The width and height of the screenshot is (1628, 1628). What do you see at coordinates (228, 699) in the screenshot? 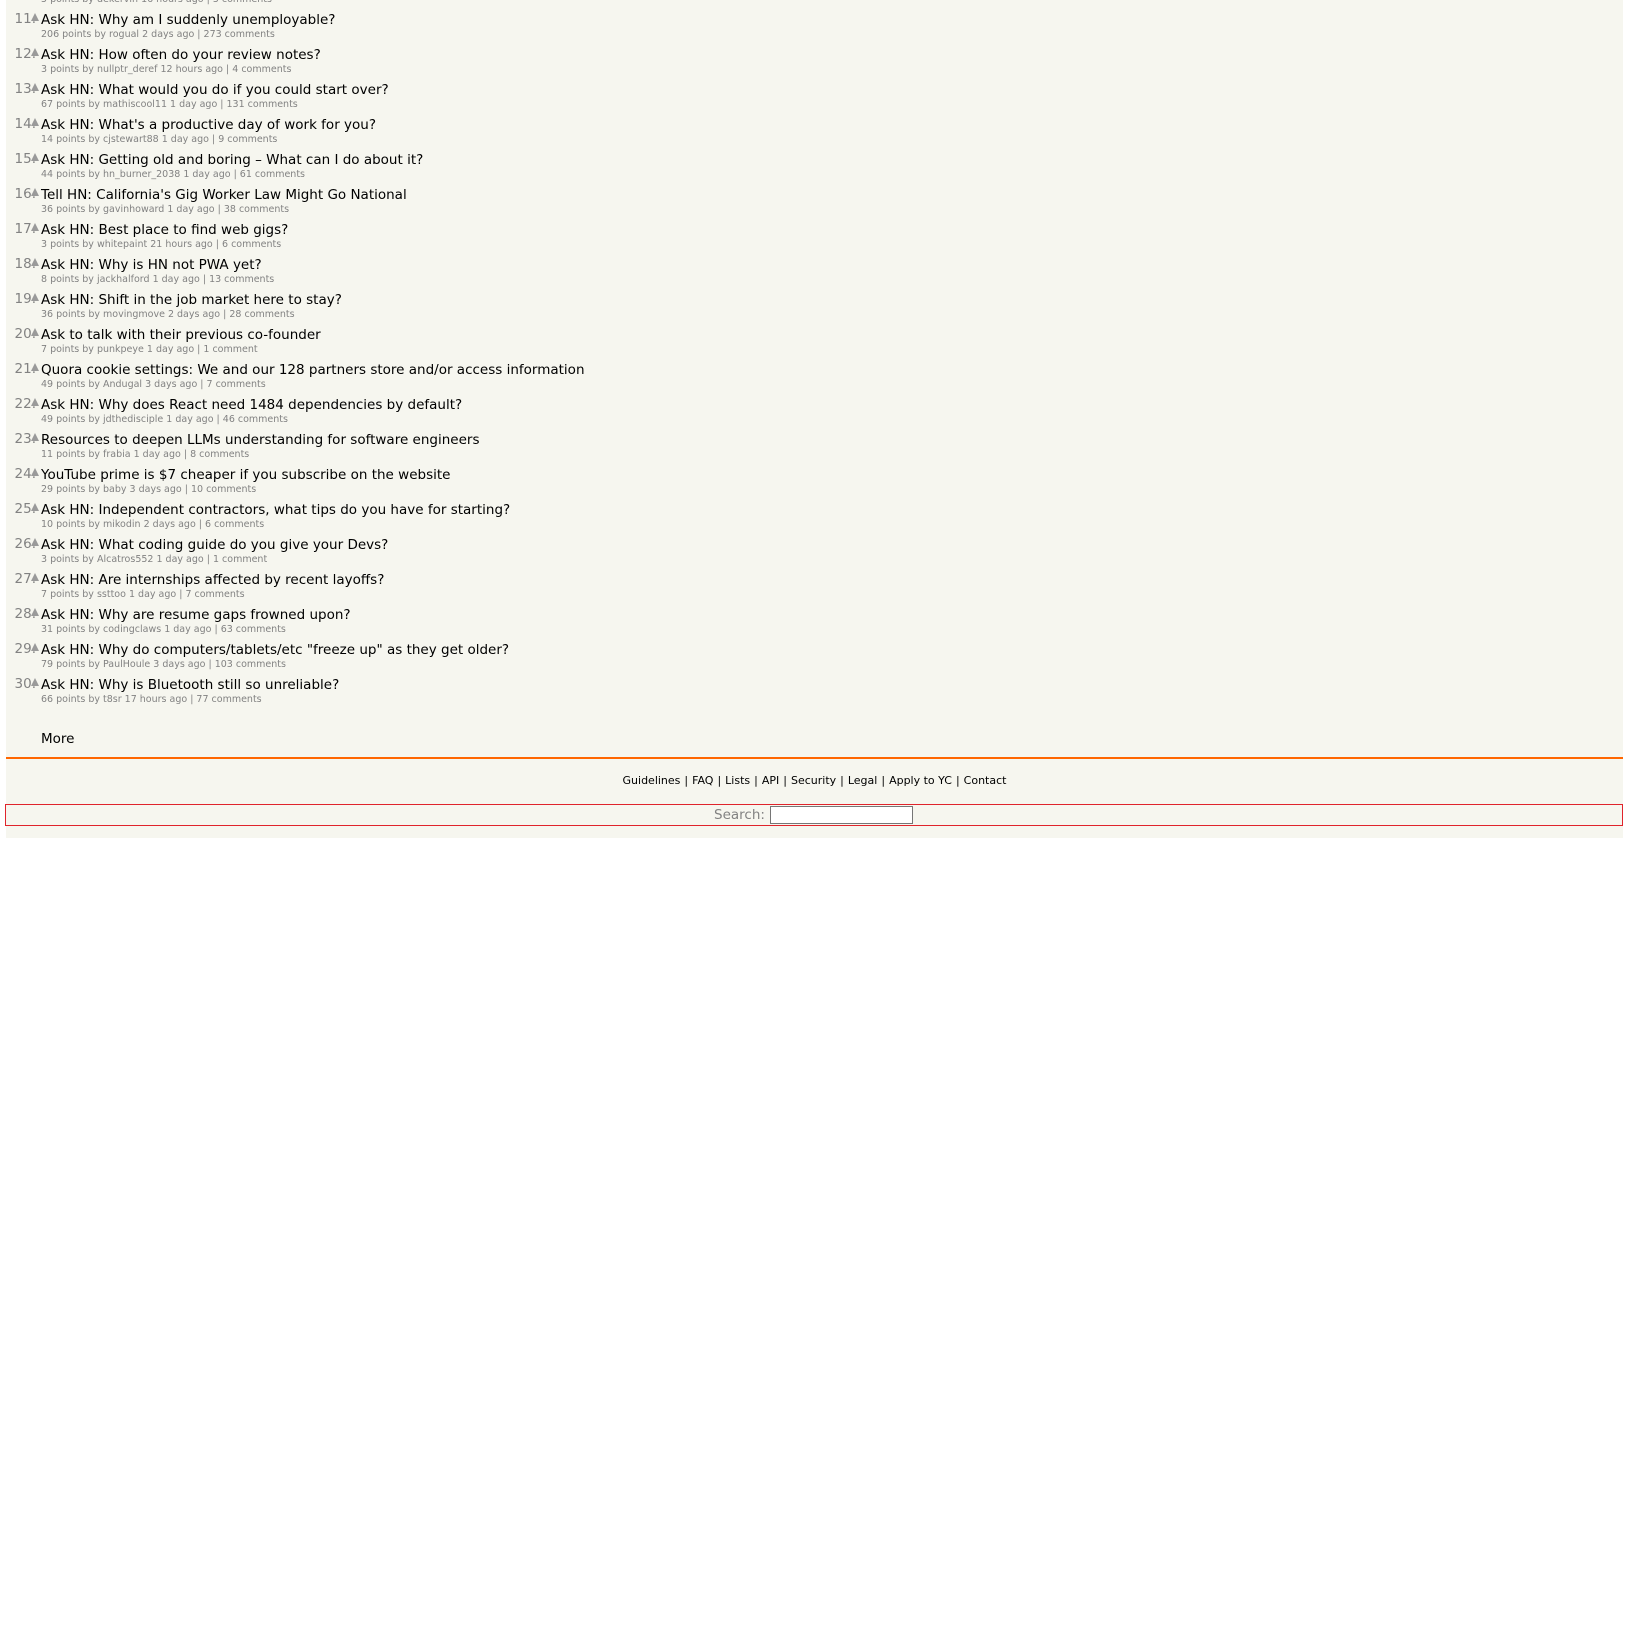
I see `story-comments-link: 77 comments` at bounding box center [228, 699].